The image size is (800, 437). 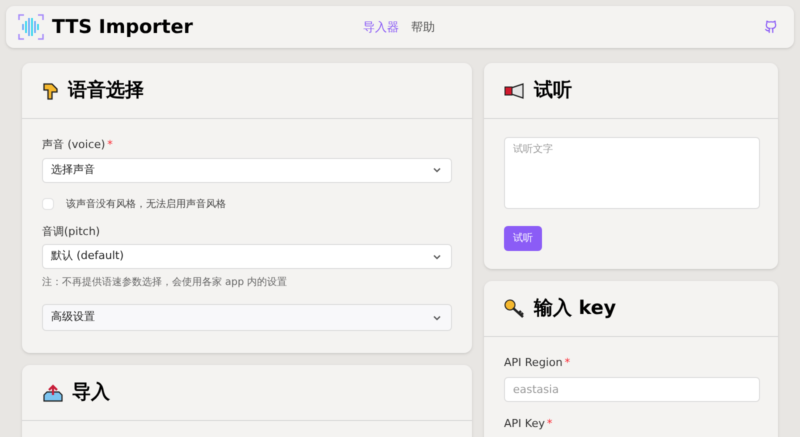 I want to click on nav-link: 导入器, so click(x=380, y=27).